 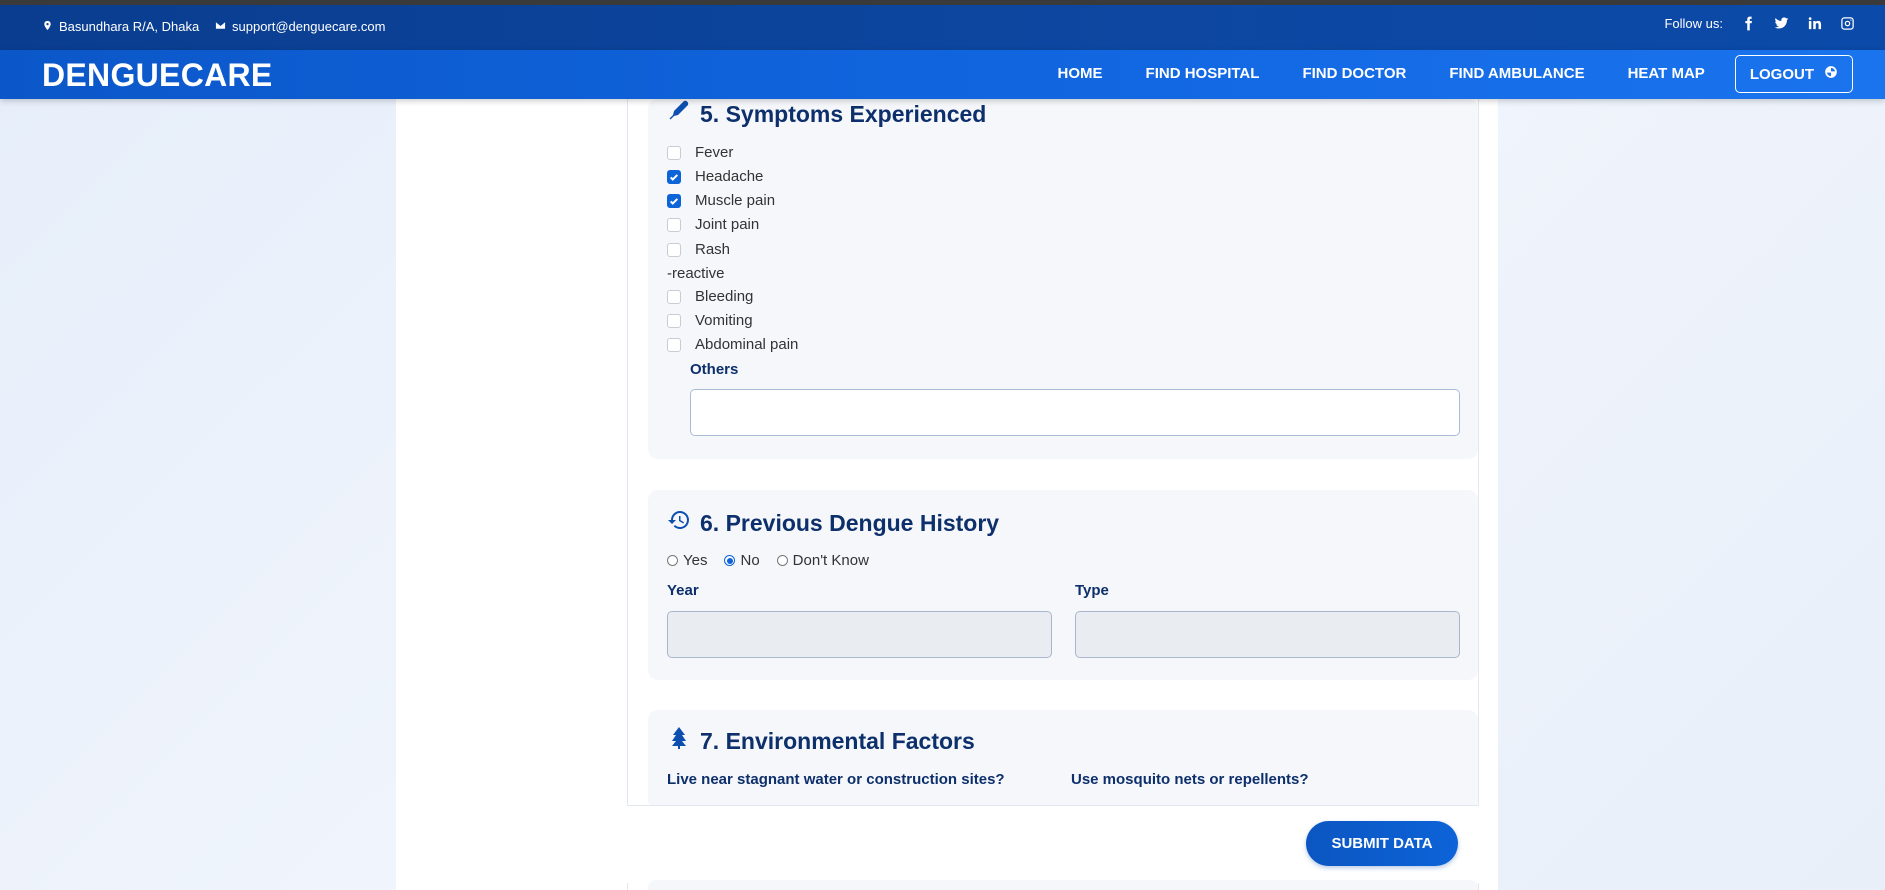 What do you see at coordinates (220, 26) in the screenshot?
I see `envelope-icon` at bounding box center [220, 26].